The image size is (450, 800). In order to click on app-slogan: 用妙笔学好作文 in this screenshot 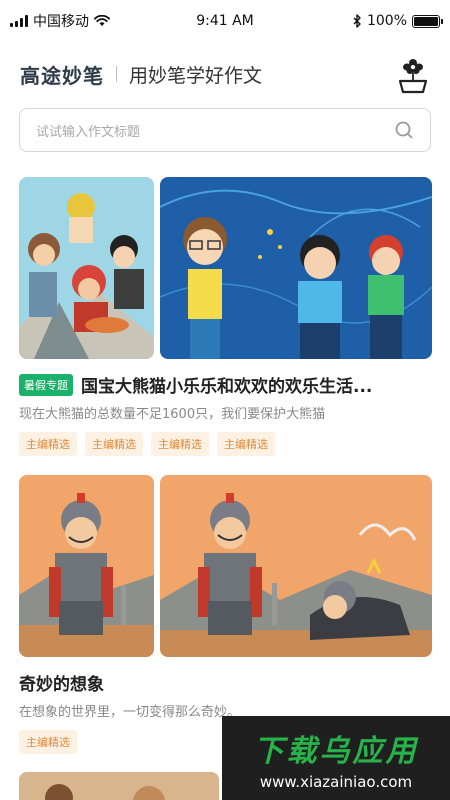, I will do `click(196, 75)`.